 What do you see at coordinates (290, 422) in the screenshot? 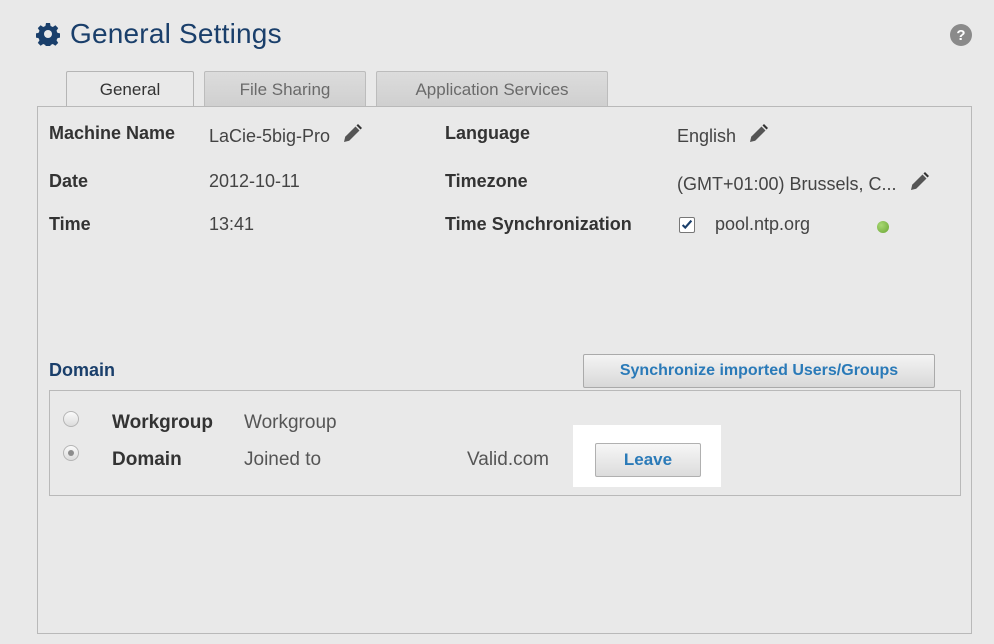
I see `workgroup-value: Workgroup` at bounding box center [290, 422].